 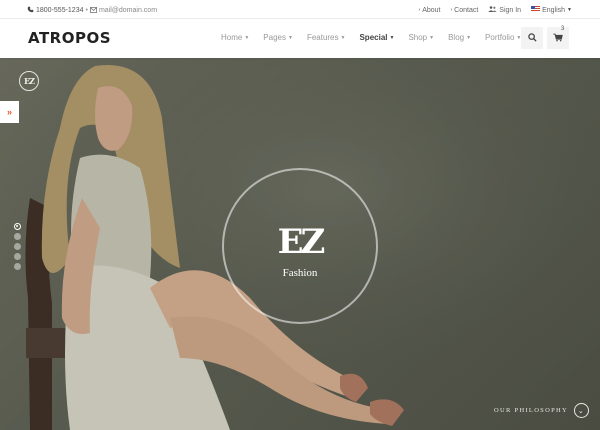 I want to click on language-label: English, so click(x=554, y=10).